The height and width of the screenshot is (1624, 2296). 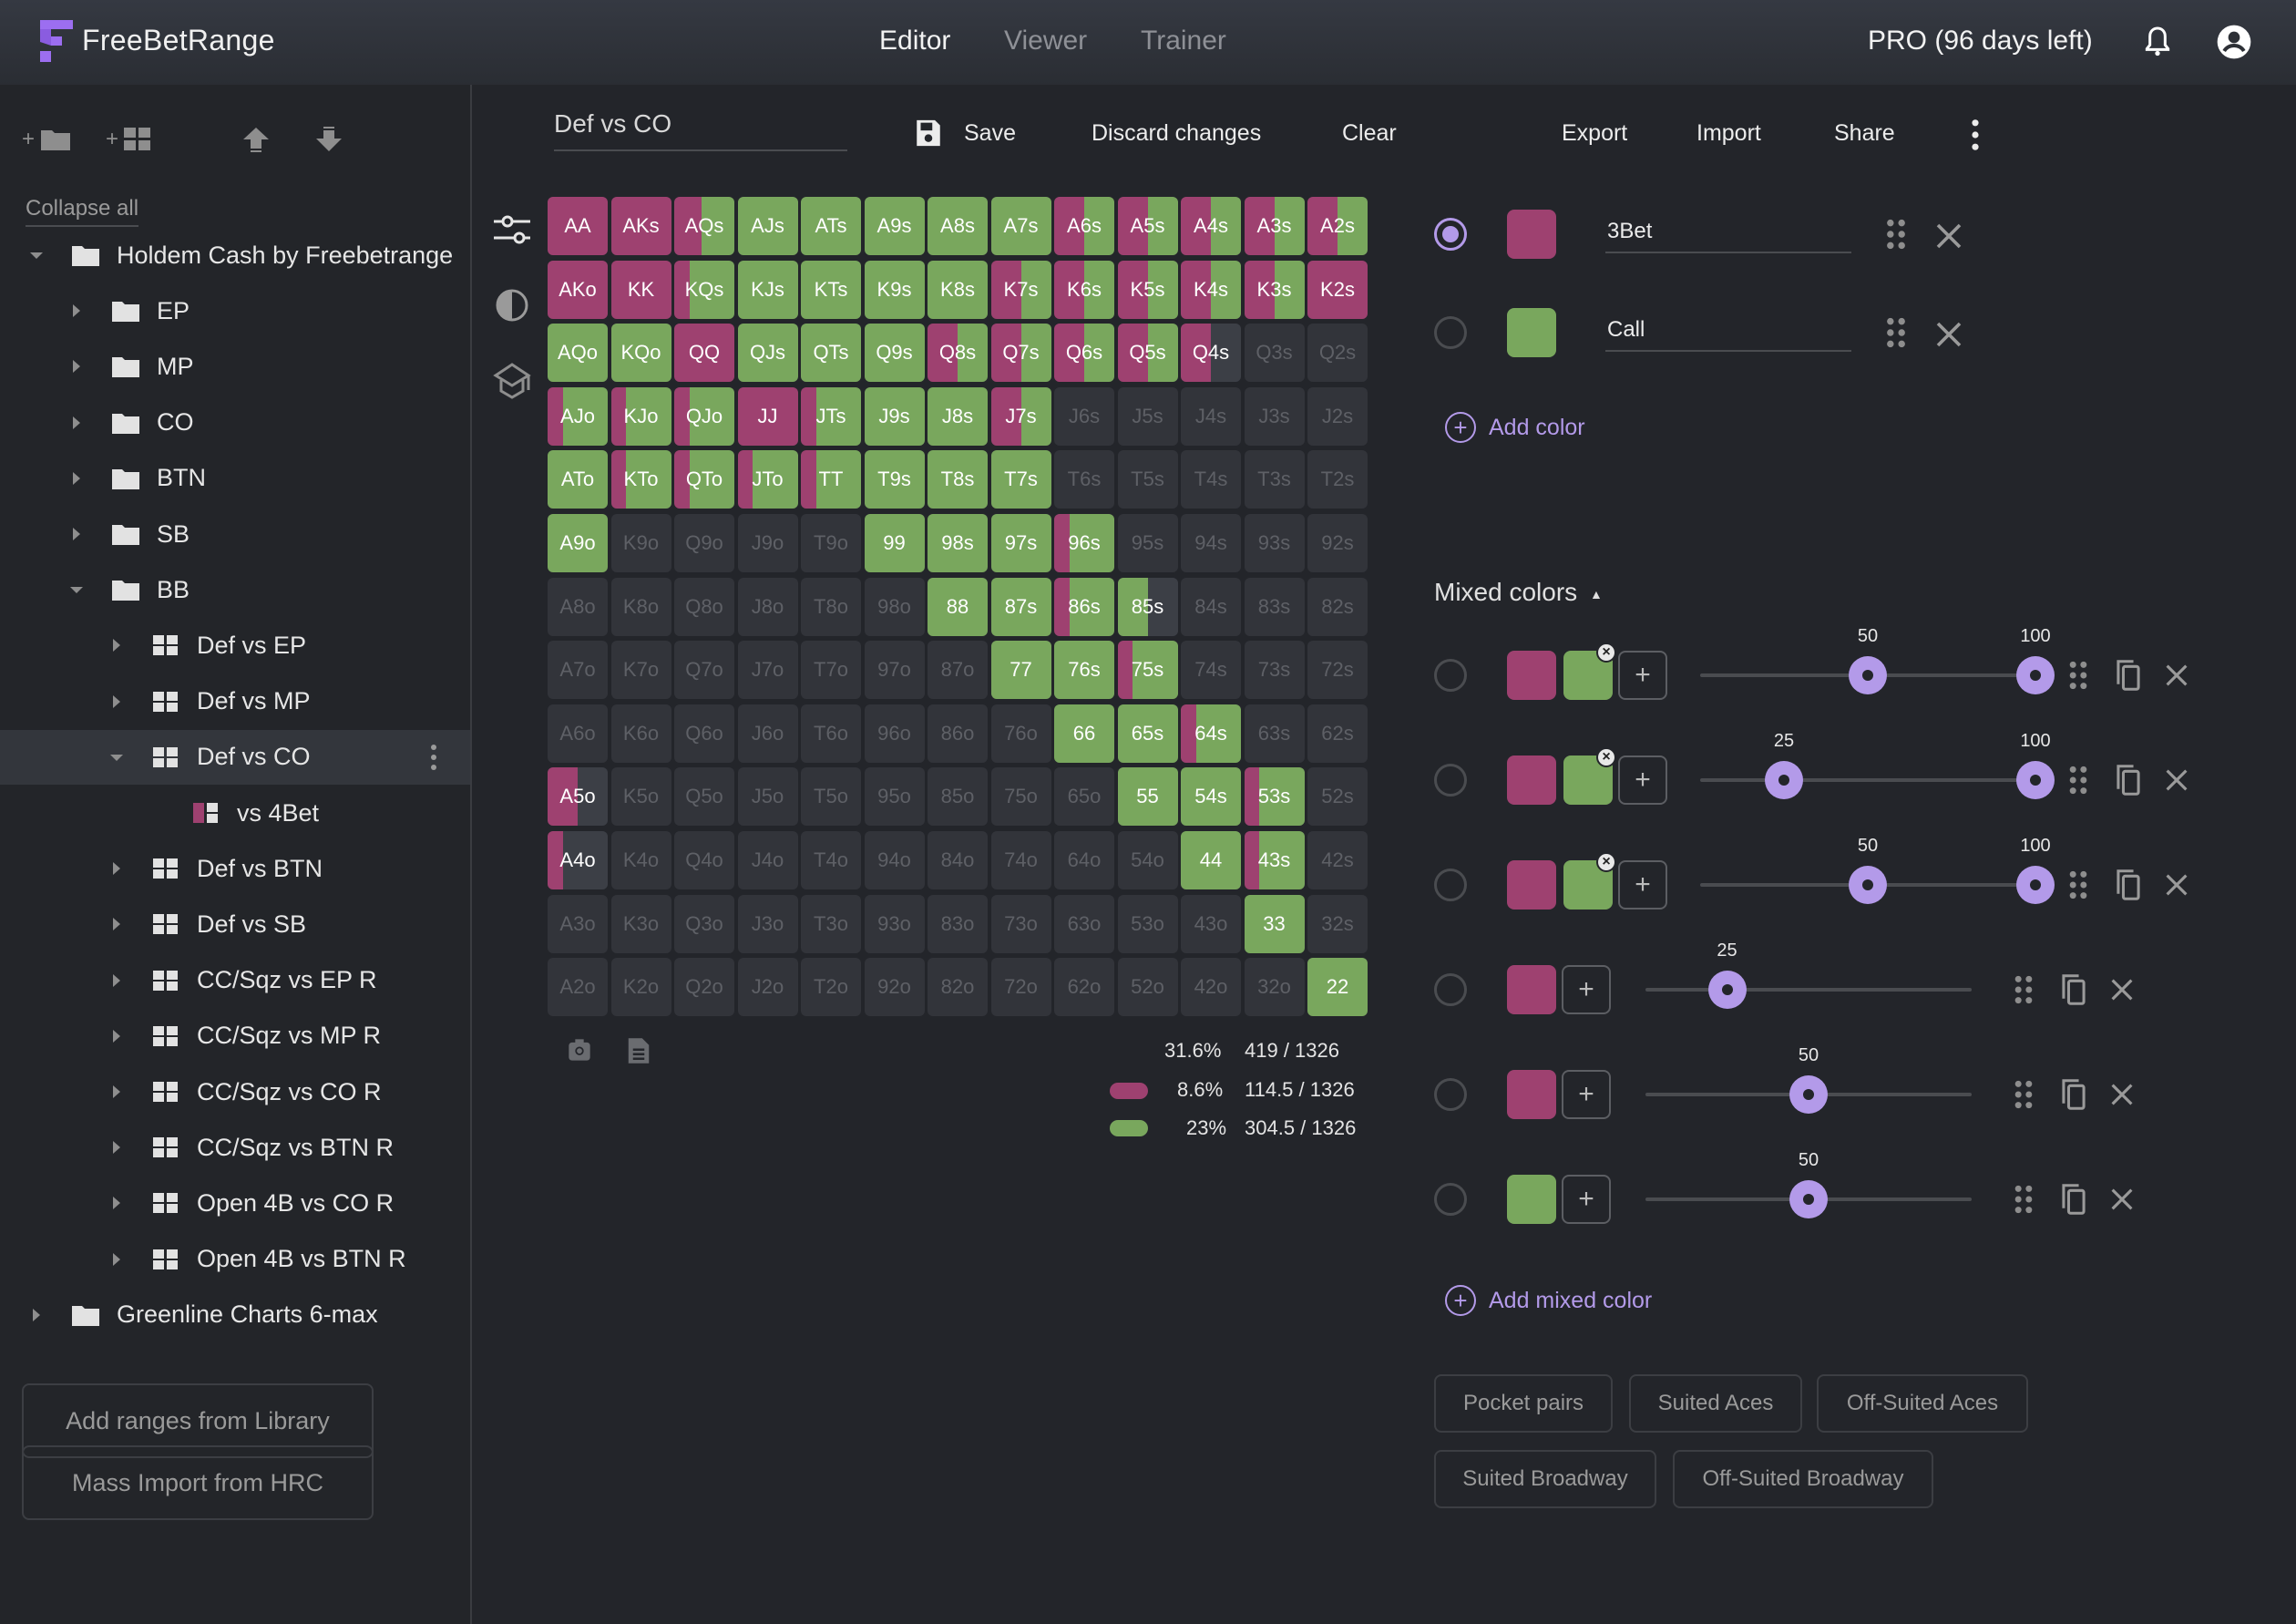 What do you see at coordinates (1021, 733) in the screenshot?
I see `hand-cell: 76o` at bounding box center [1021, 733].